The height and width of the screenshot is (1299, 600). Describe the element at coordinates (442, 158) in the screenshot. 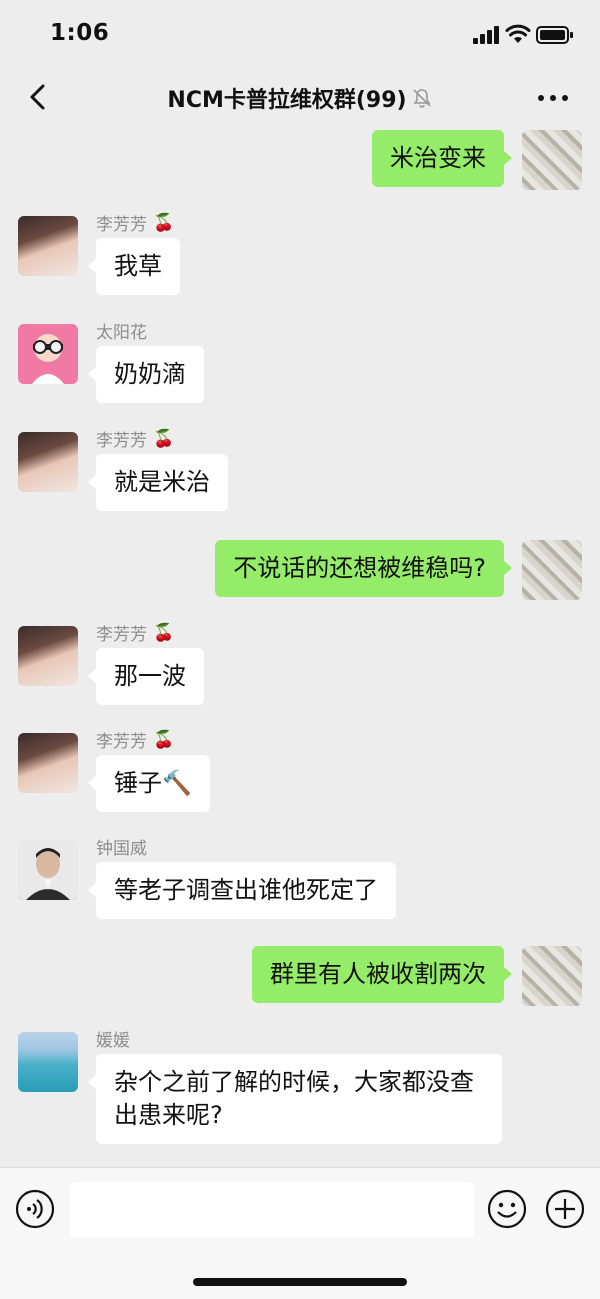

I see `message-bubble: 米治变来` at that location.